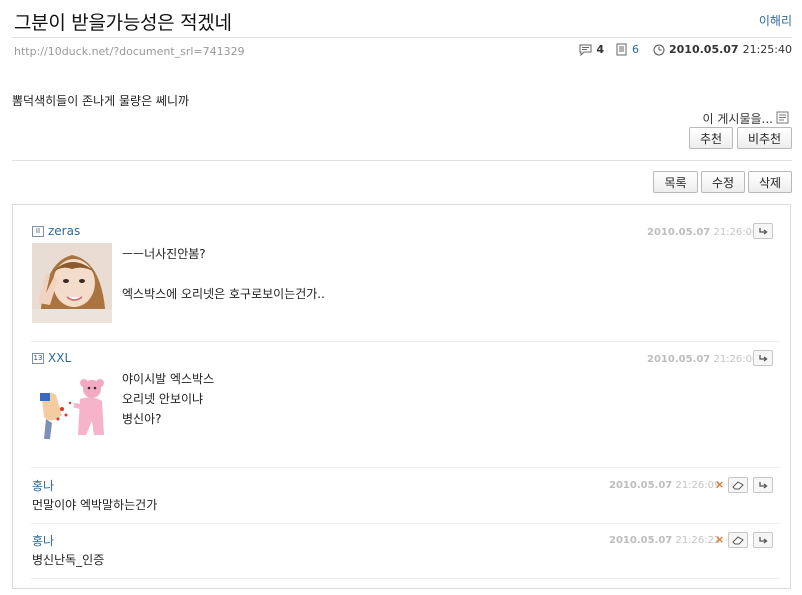 This screenshot has height=595, width=802. Describe the element at coordinates (770, 182) in the screenshot. I see `delete-button: 삭제` at that location.